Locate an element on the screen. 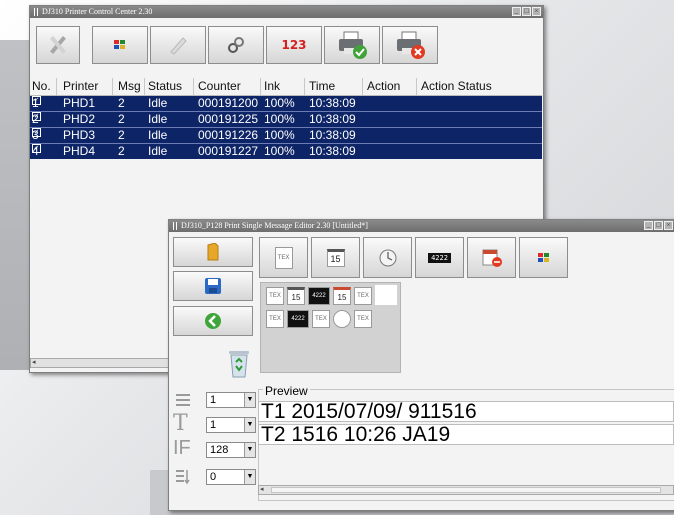 This screenshot has width=674, height=515. row-number: 3 is located at coordinates (35, 135).